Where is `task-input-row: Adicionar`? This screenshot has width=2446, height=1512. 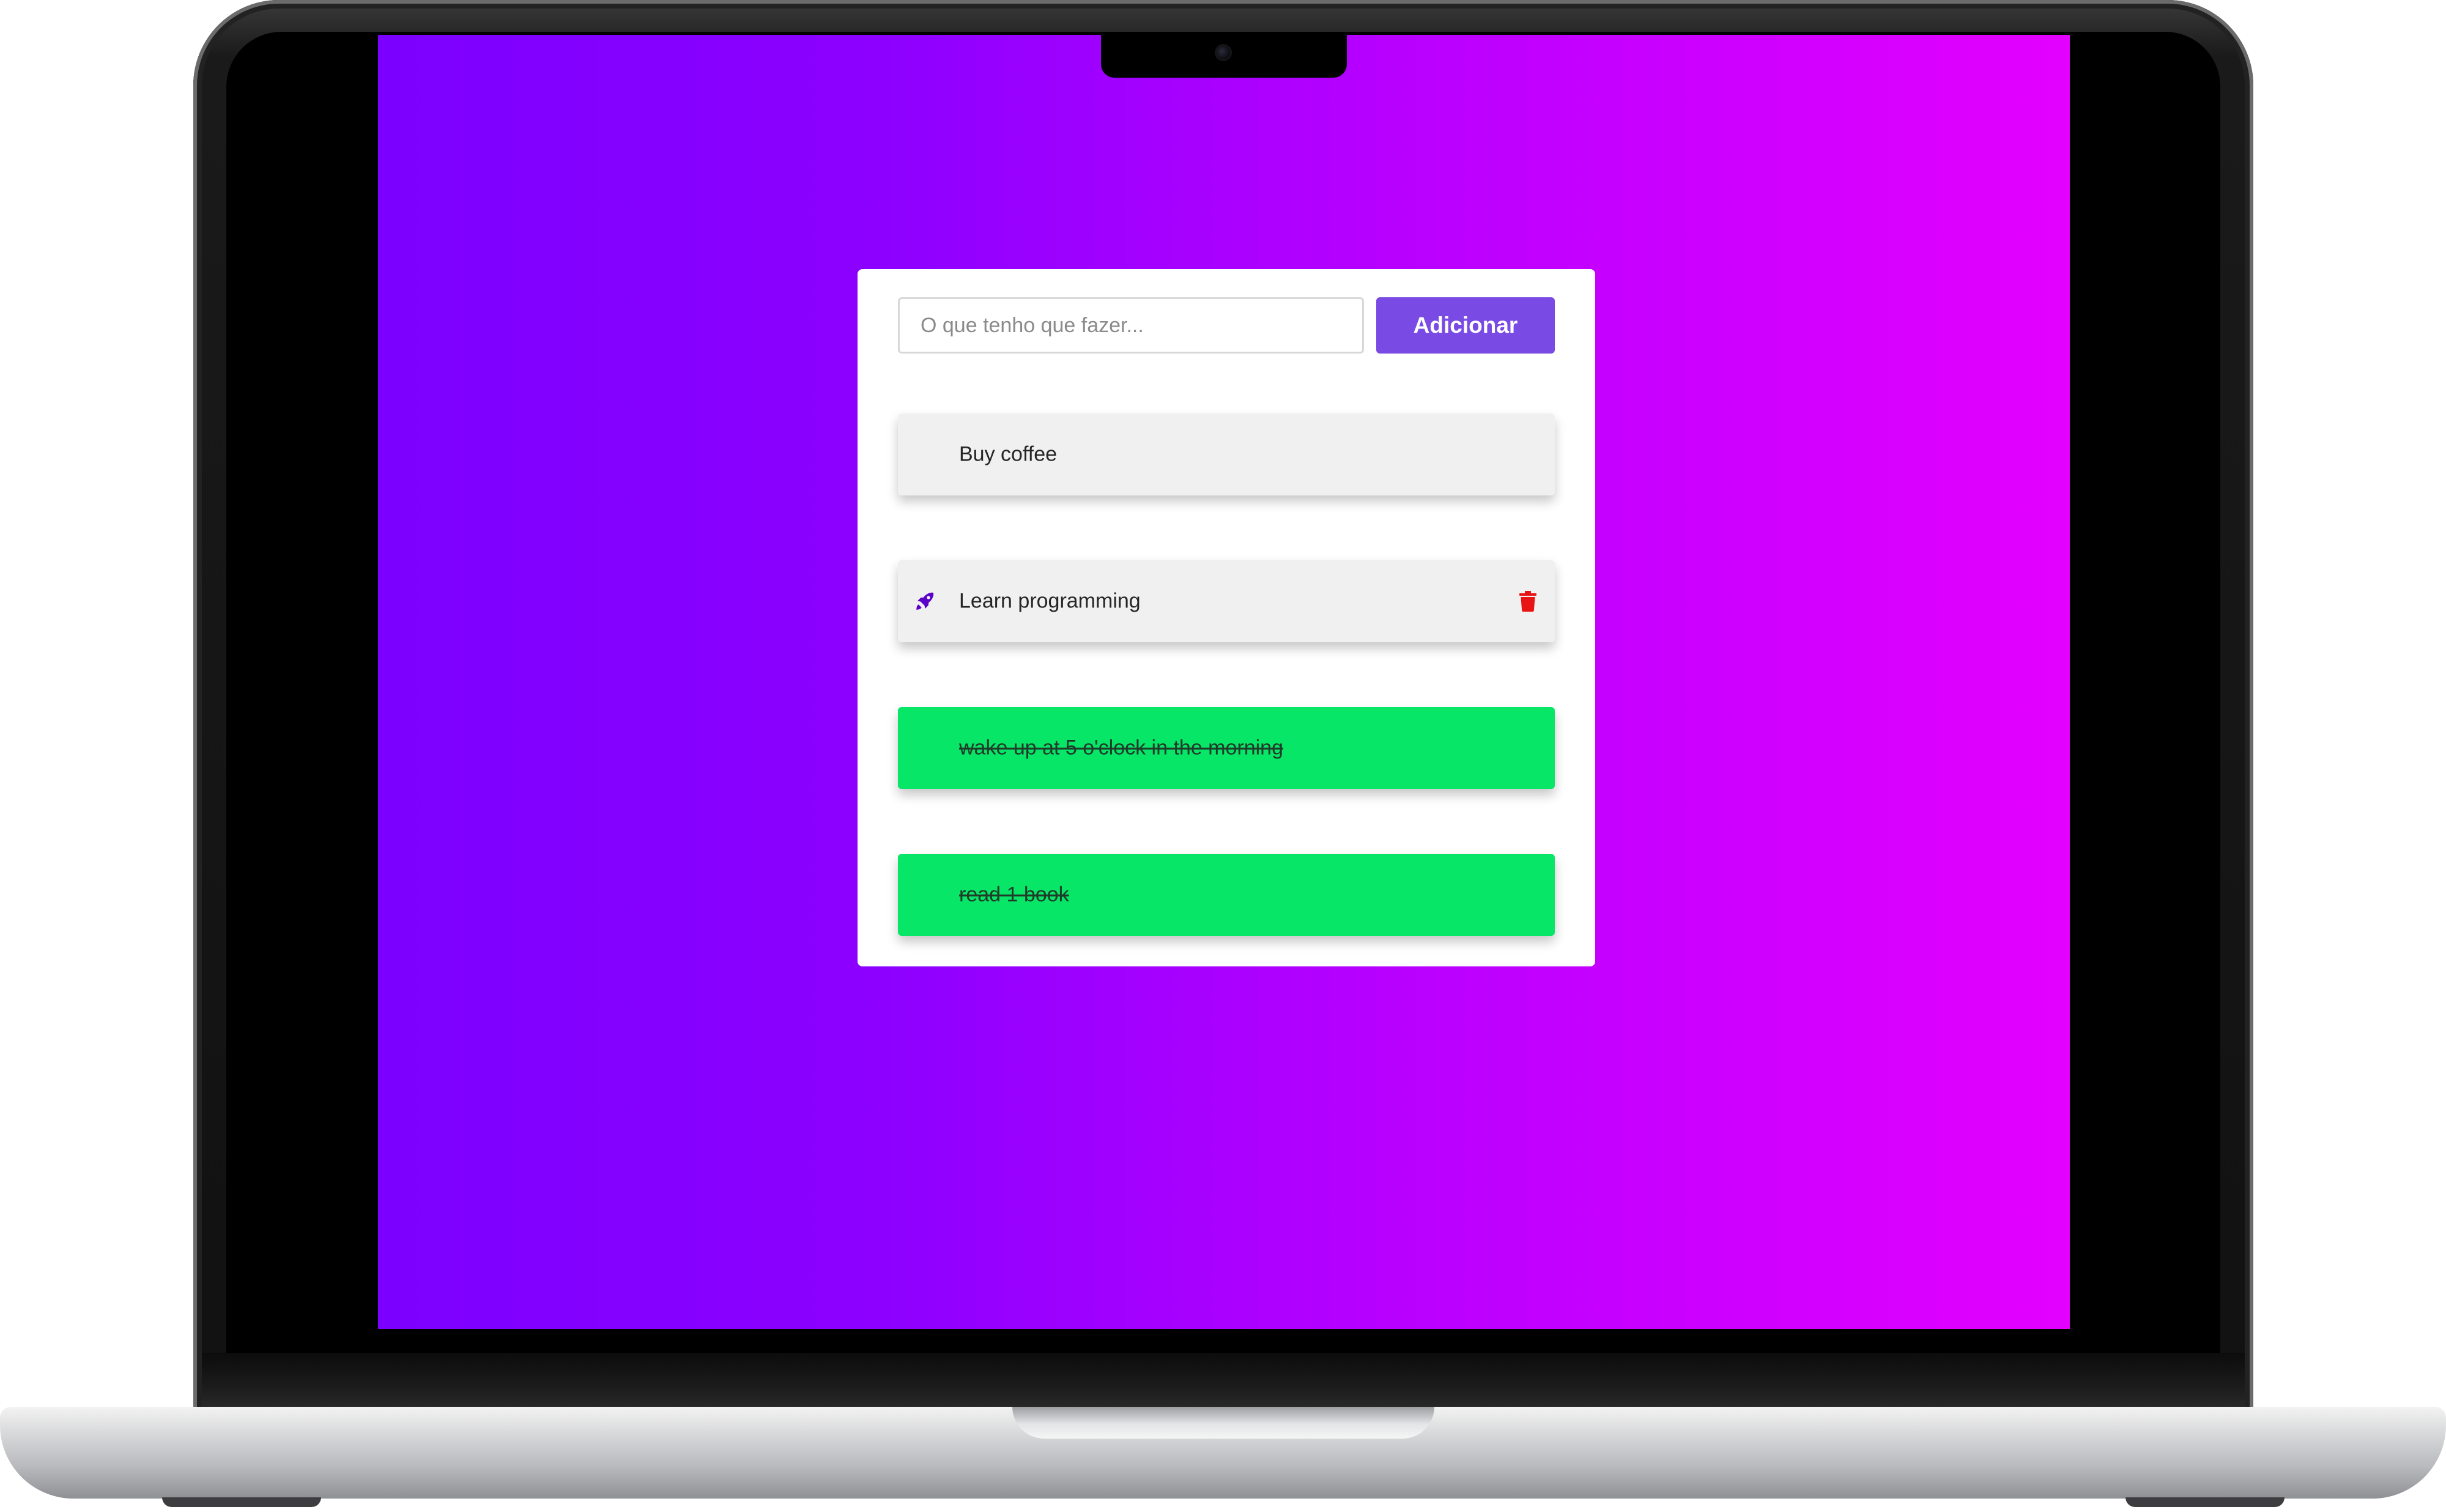 task-input-row: Adicionar is located at coordinates (1226, 325).